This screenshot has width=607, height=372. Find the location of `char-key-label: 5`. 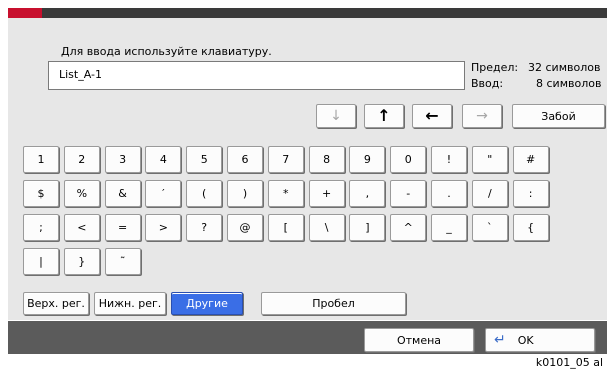

char-key-label: 5 is located at coordinates (204, 159).